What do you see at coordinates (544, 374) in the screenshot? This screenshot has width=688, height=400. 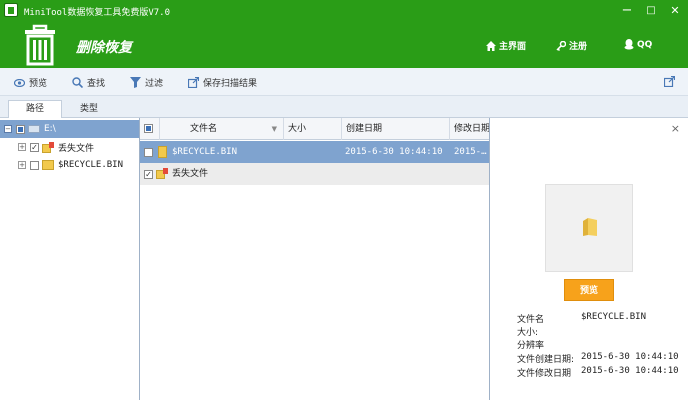 I see `prop-modified-label: 文件修改日期` at bounding box center [544, 374].